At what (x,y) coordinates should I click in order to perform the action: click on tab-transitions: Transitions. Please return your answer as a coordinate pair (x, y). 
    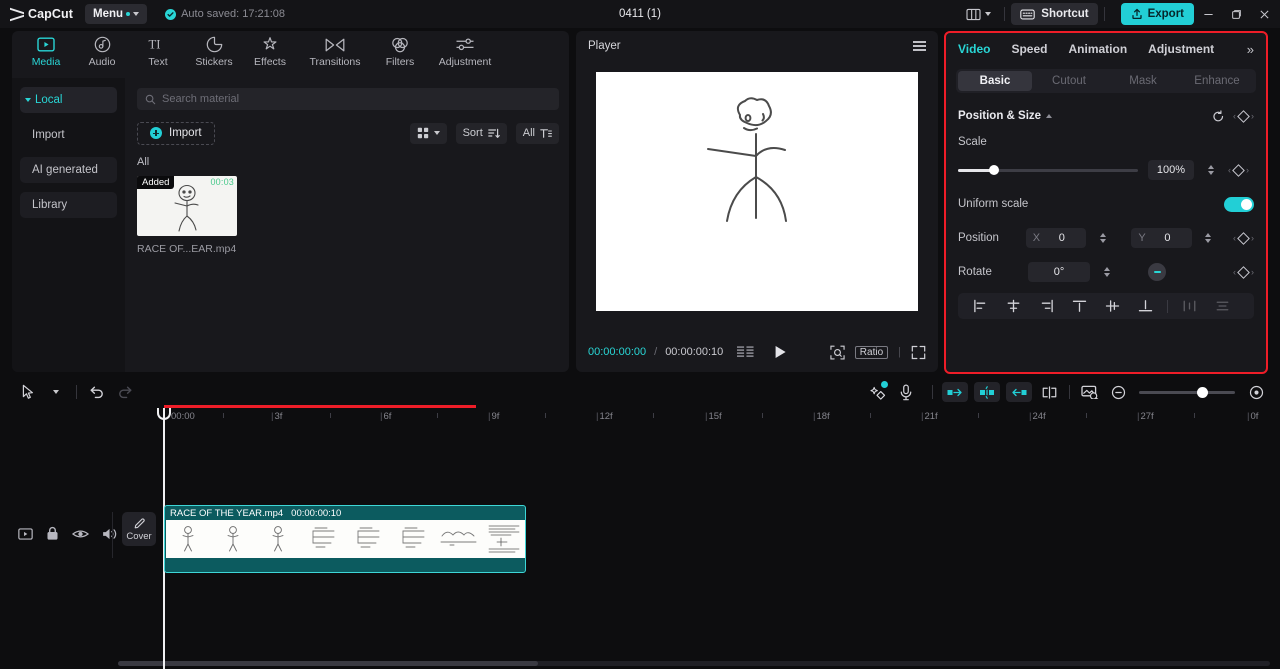
    Looking at the image, I should click on (335, 54).